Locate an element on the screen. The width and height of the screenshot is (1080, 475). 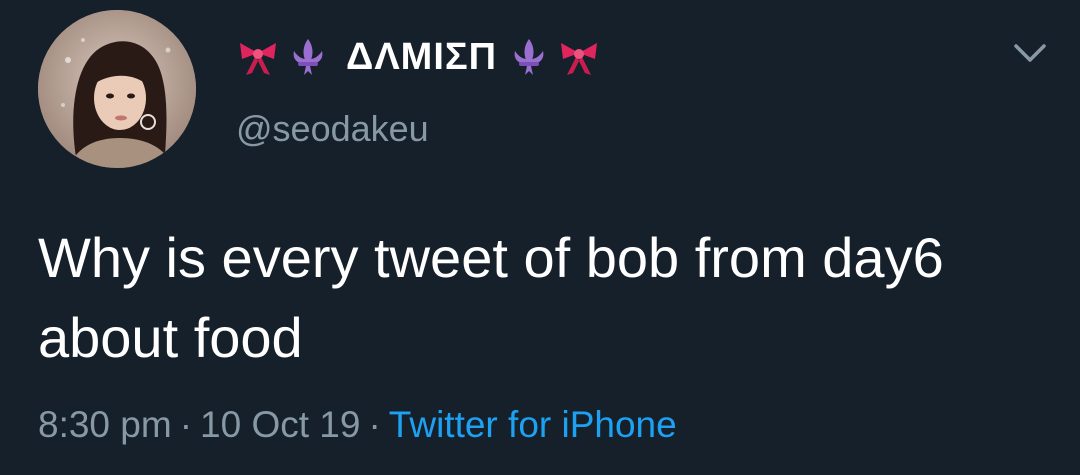
display-name: ΔΛMIΣΠ is located at coordinates (421, 57).